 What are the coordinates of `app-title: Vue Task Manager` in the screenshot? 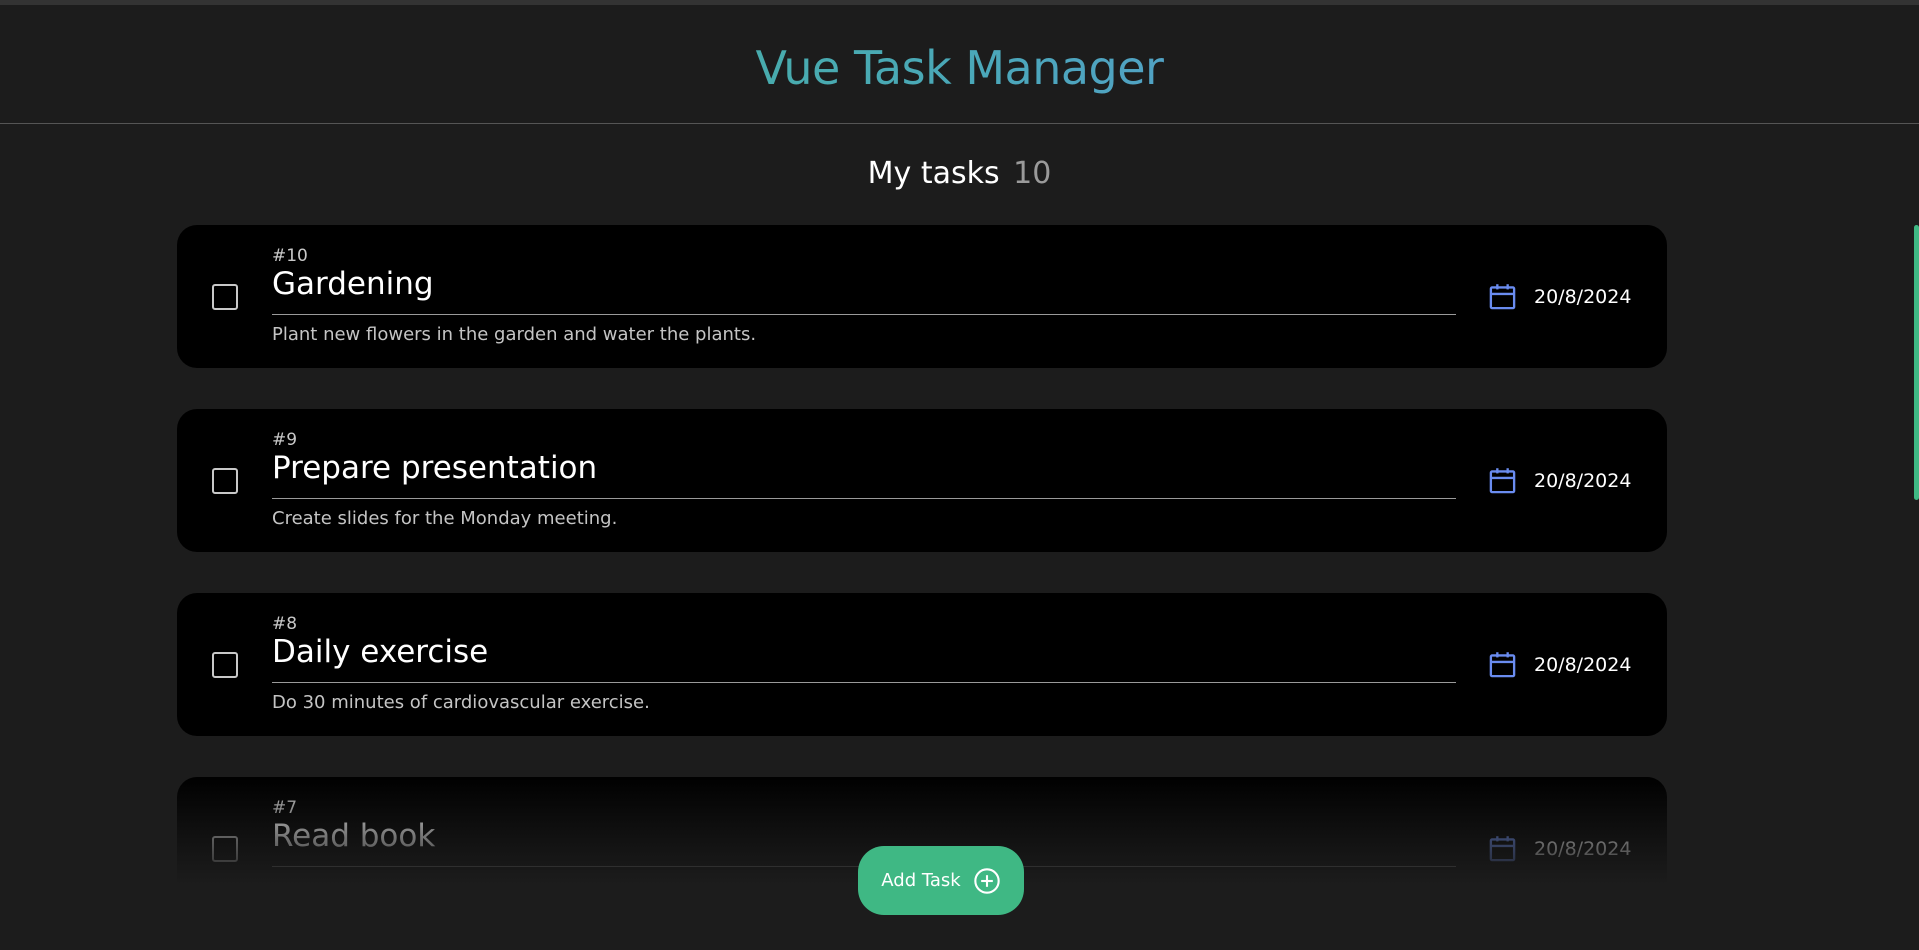 It's located at (959, 68).